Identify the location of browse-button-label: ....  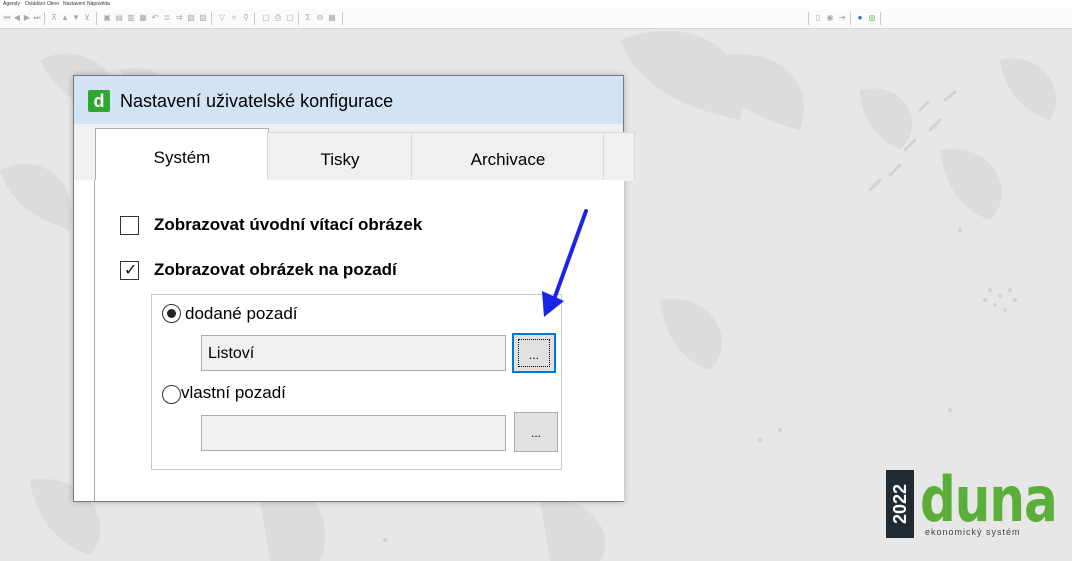
(534, 353).